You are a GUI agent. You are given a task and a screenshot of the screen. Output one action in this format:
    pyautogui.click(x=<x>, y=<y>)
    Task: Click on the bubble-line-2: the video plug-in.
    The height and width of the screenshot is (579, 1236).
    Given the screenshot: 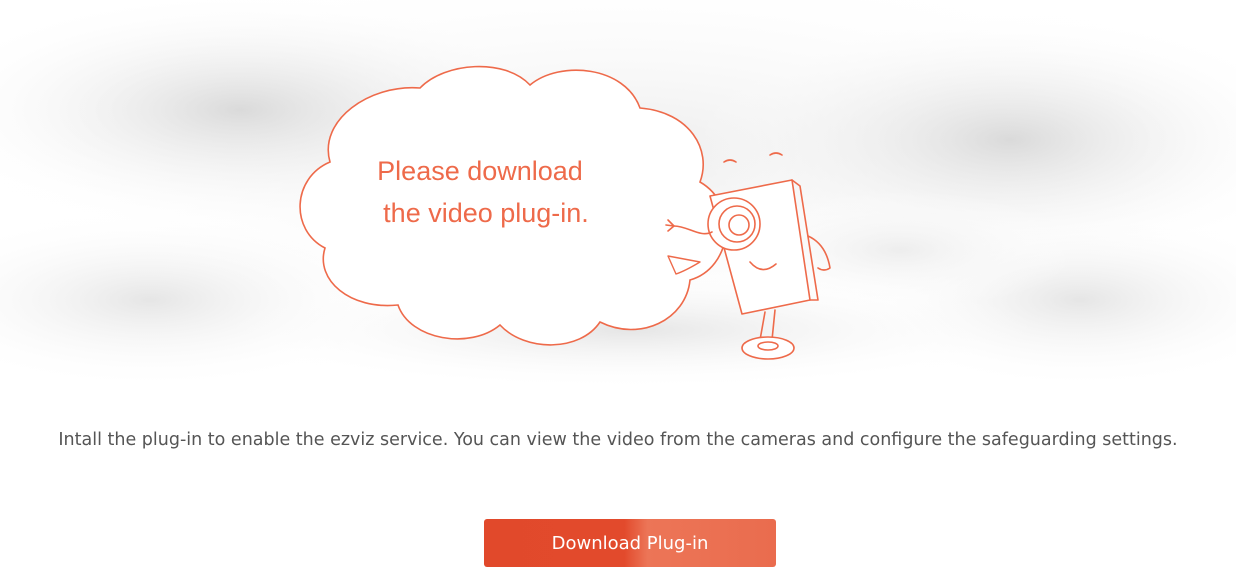 What is the action you would take?
    pyautogui.click(x=486, y=213)
    